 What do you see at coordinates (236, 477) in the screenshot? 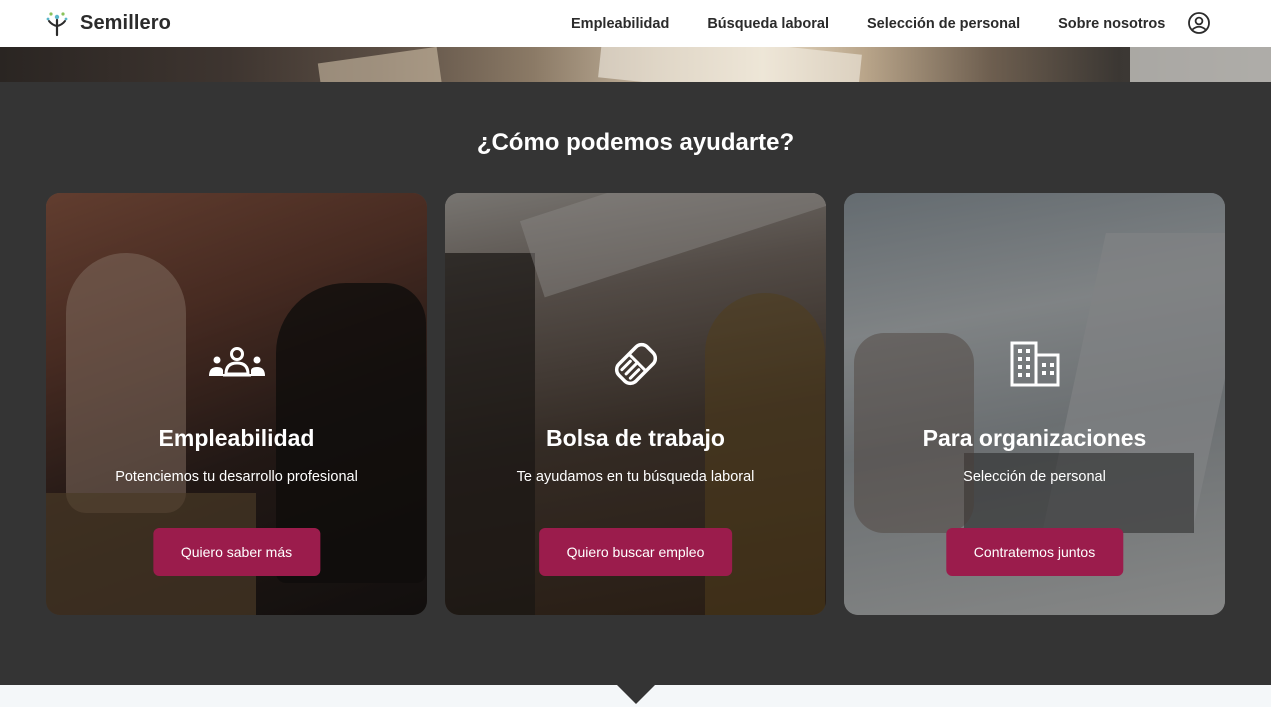
I see `card-subtitle: Potenciemos tu desarrollo profesional` at bounding box center [236, 477].